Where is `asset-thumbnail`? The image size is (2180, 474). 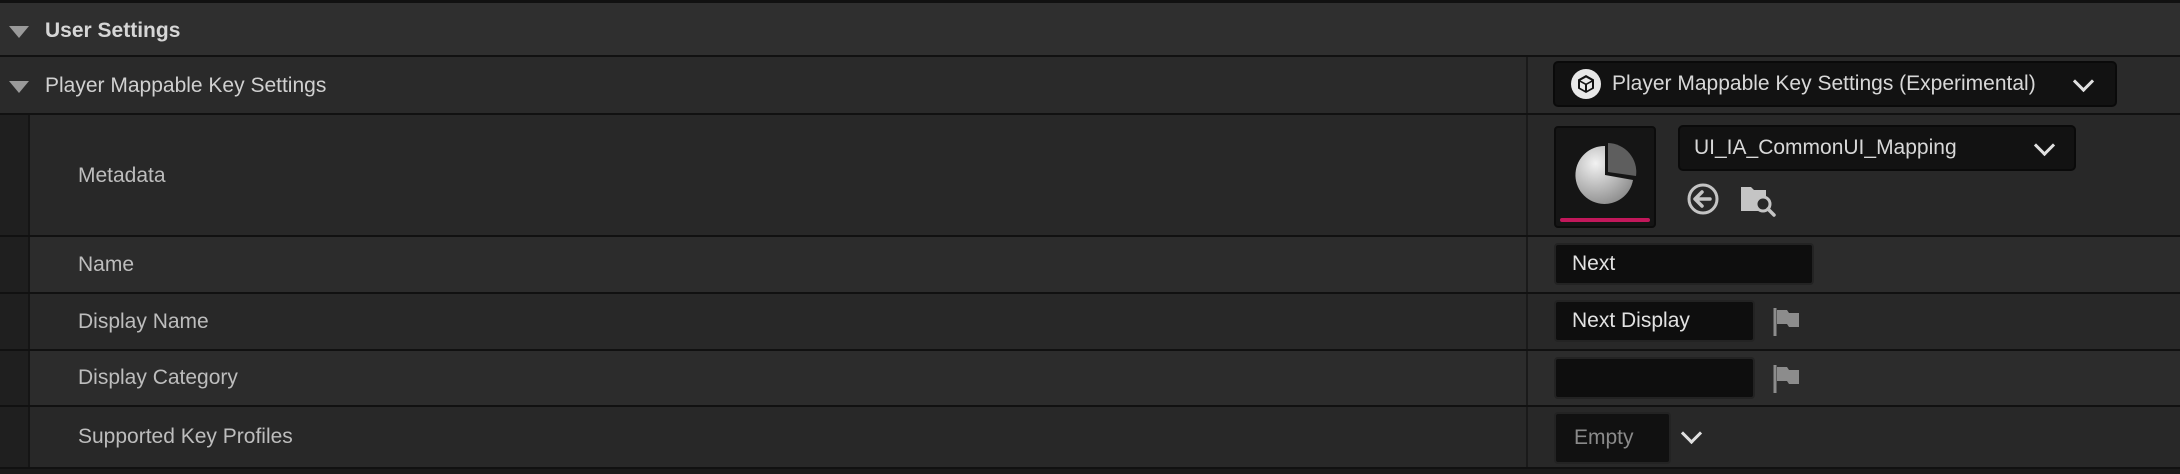
asset-thumbnail is located at coordinates (1605, 177).